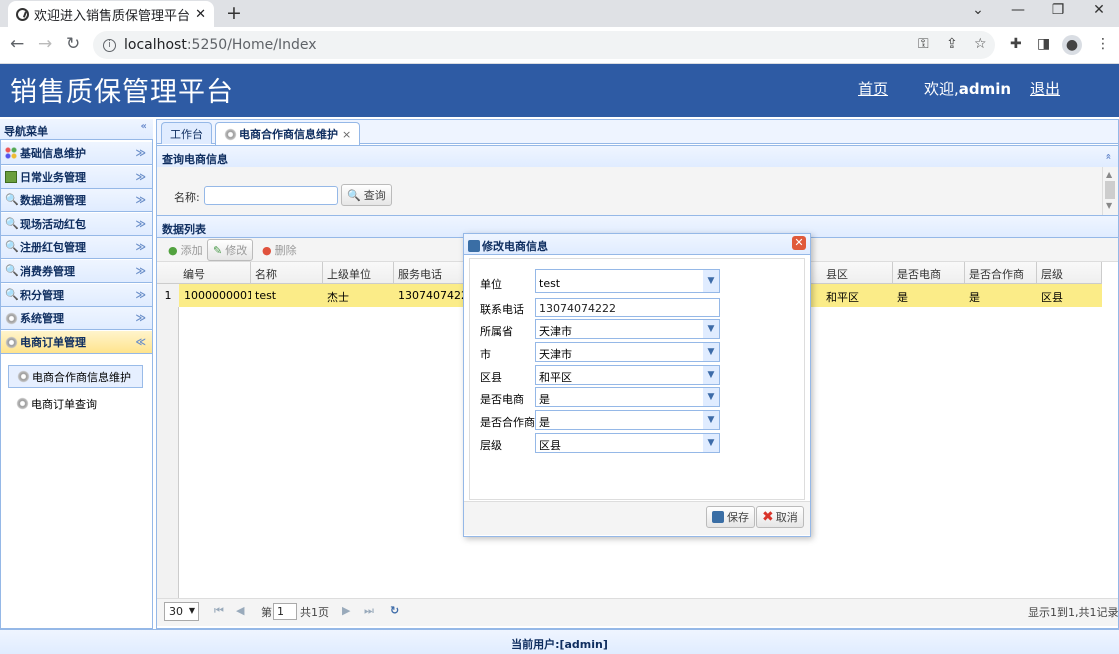  Describe the element at coordinates (627, 352) in the screenshot. I see `city-select: 天津市 ▼` at that location.